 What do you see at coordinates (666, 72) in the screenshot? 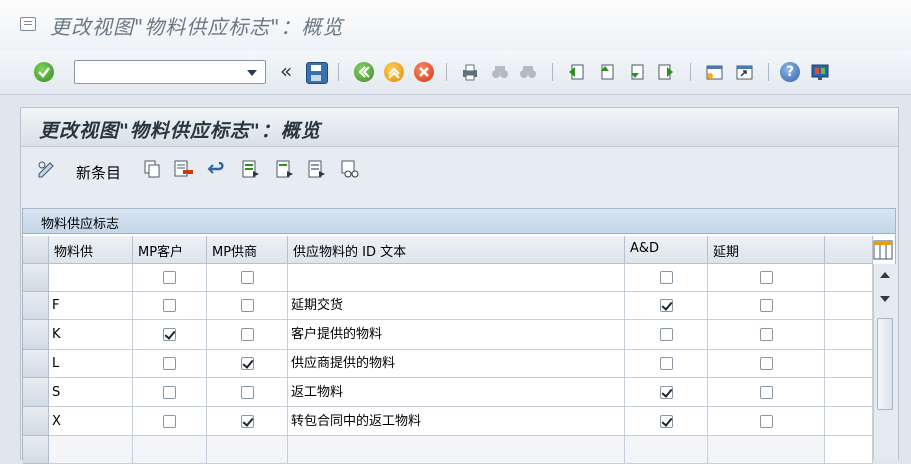
I see `last-page-icon` at bounding box center [666, 72].